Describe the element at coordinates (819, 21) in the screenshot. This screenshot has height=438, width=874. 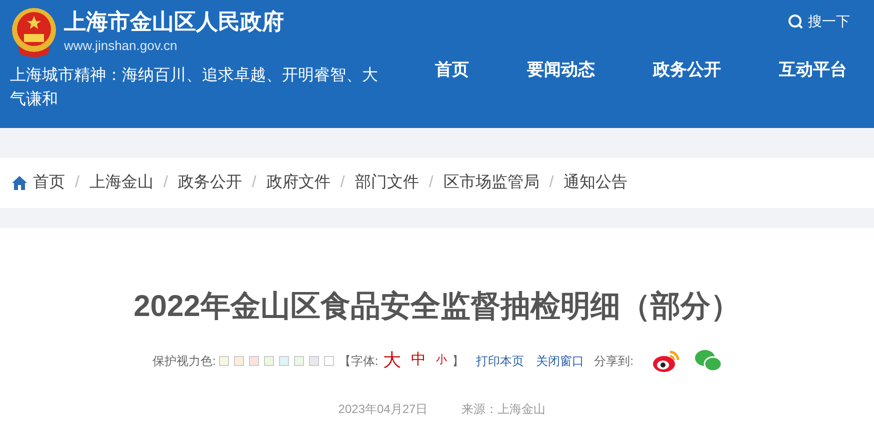
I see `search-link: 搜一下` at that location.